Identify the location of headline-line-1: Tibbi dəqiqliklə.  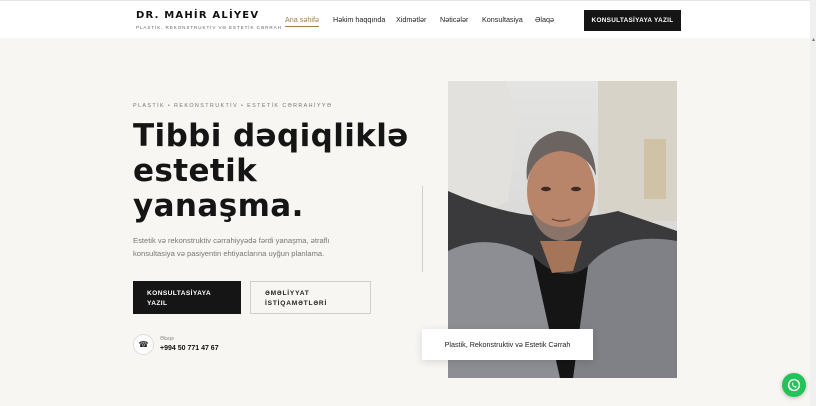
(271, 136).